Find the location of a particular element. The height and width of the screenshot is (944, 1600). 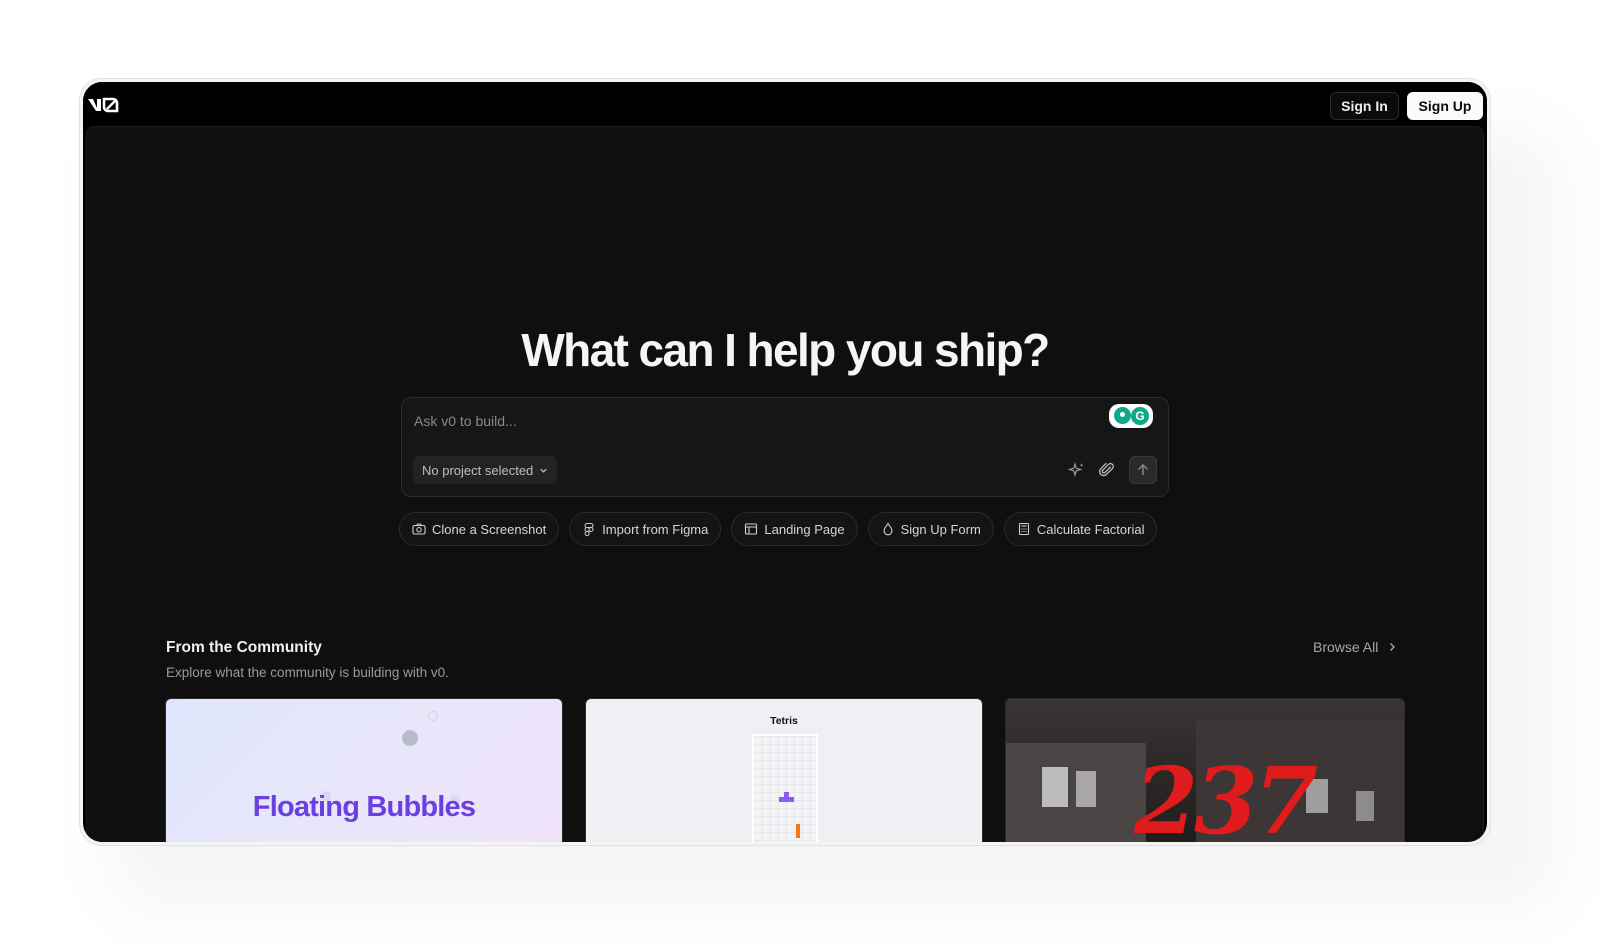

community-card-floating-bubbles: Floating Bubbles is located at coordinates (364, 770).